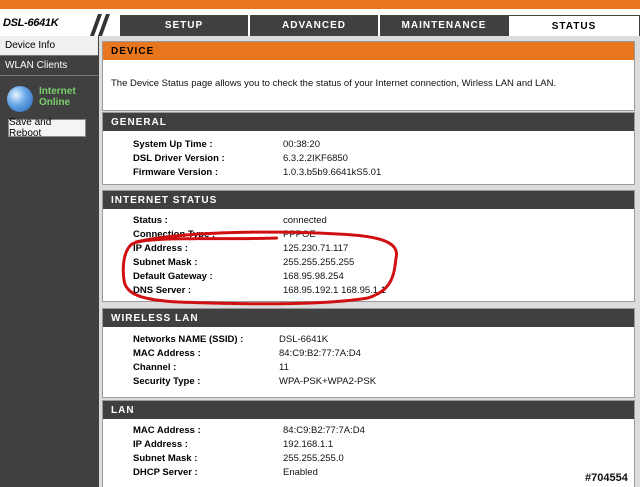  What do you see at coordinates (368, 51) in the screenshot?
I see `device-panel-title: DEVICE` at bounding box center [368, 51].